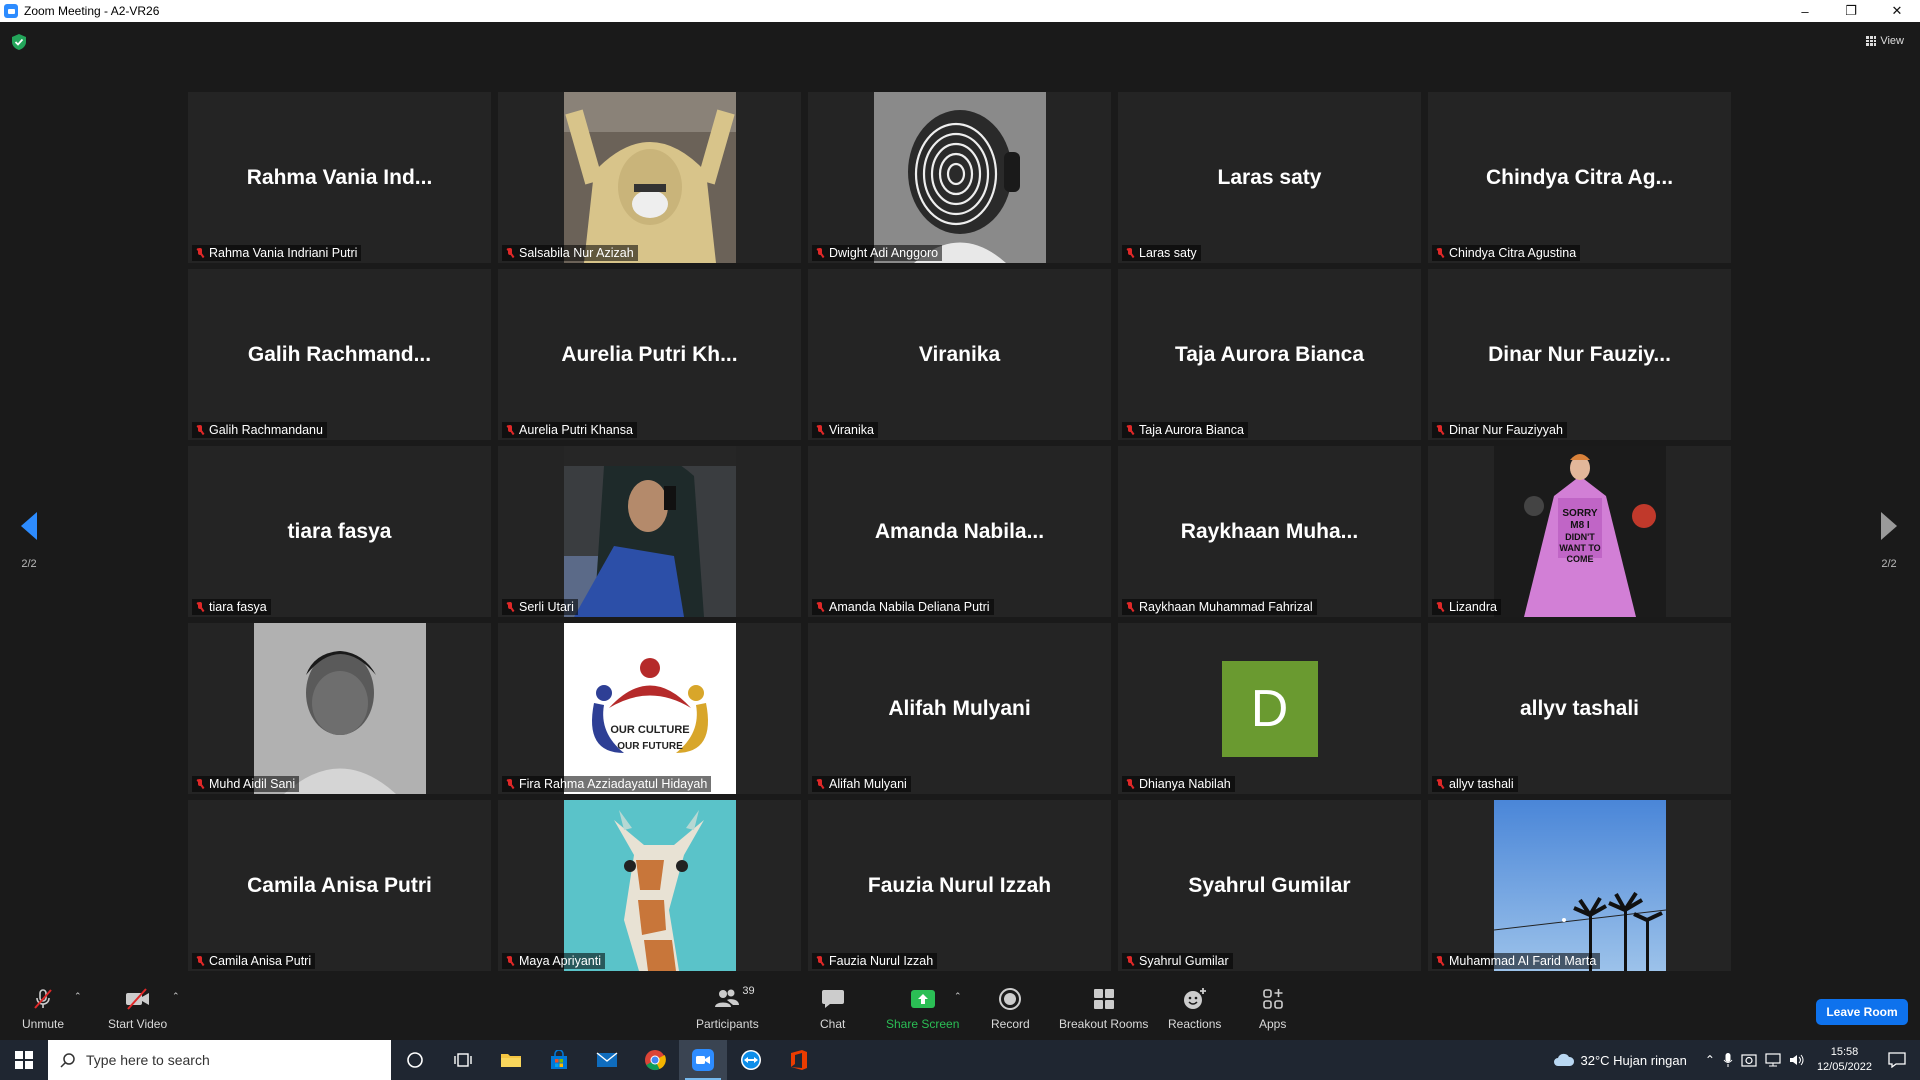 The height and width of the screenshot is (1080, 1920). Describe the element at coordinates (751, 1060) in the screenshot. I see `teamviewer-button` at that location.